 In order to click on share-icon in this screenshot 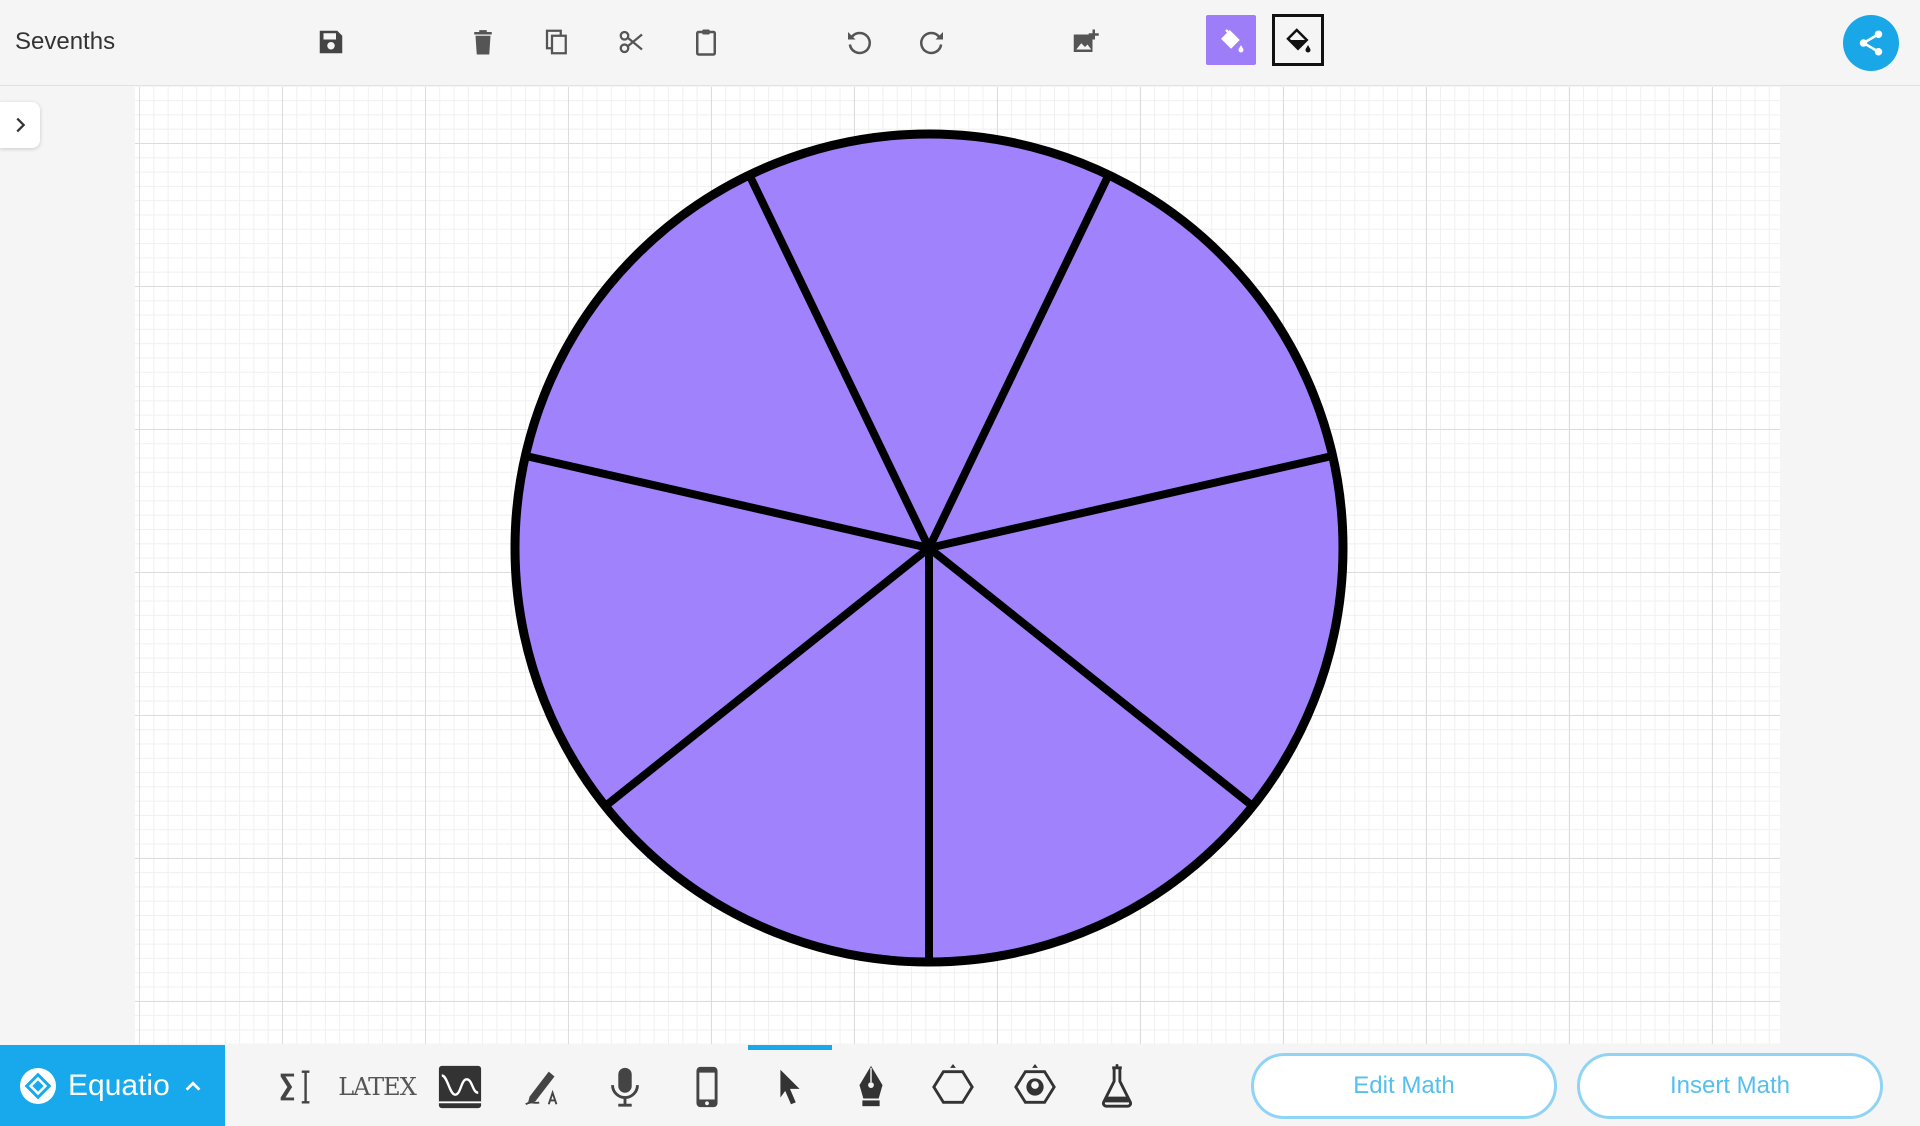, I will do `click(1871, 43)`.